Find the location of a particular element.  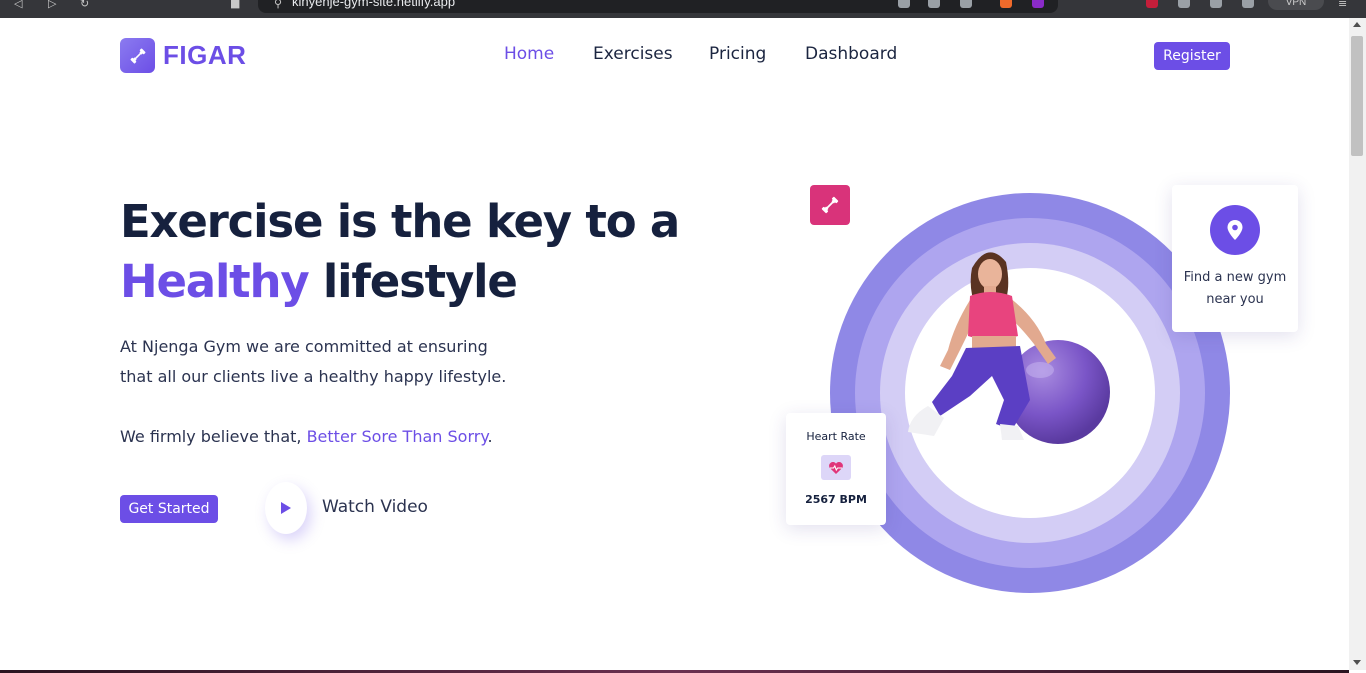

wallet-icon is located at coordinates (1216, 4).